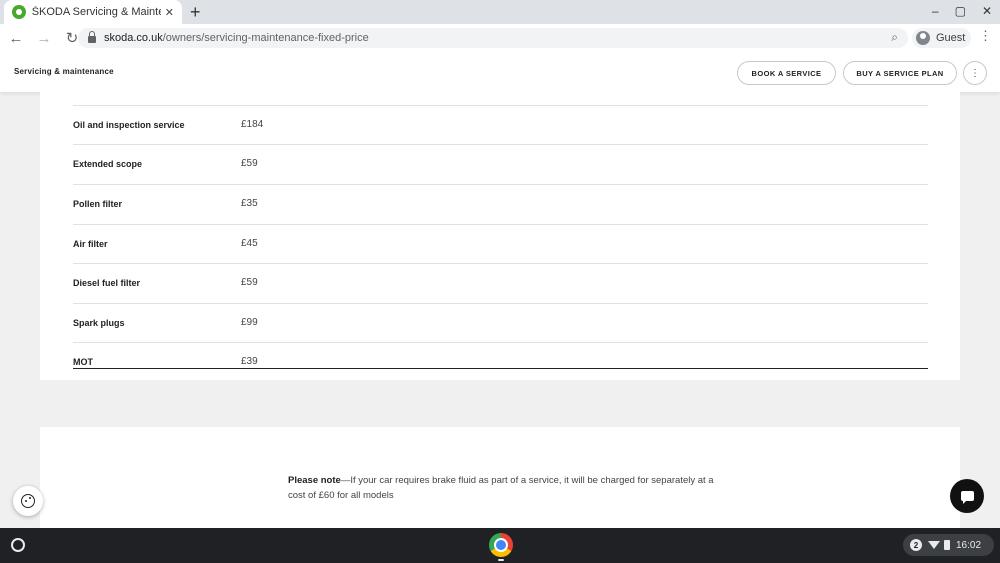 The image size is (1000, 563). Describe the element at coordinates (64, 71) in the screenshot. I see `page-title: Servicing & maintenance` at that location.